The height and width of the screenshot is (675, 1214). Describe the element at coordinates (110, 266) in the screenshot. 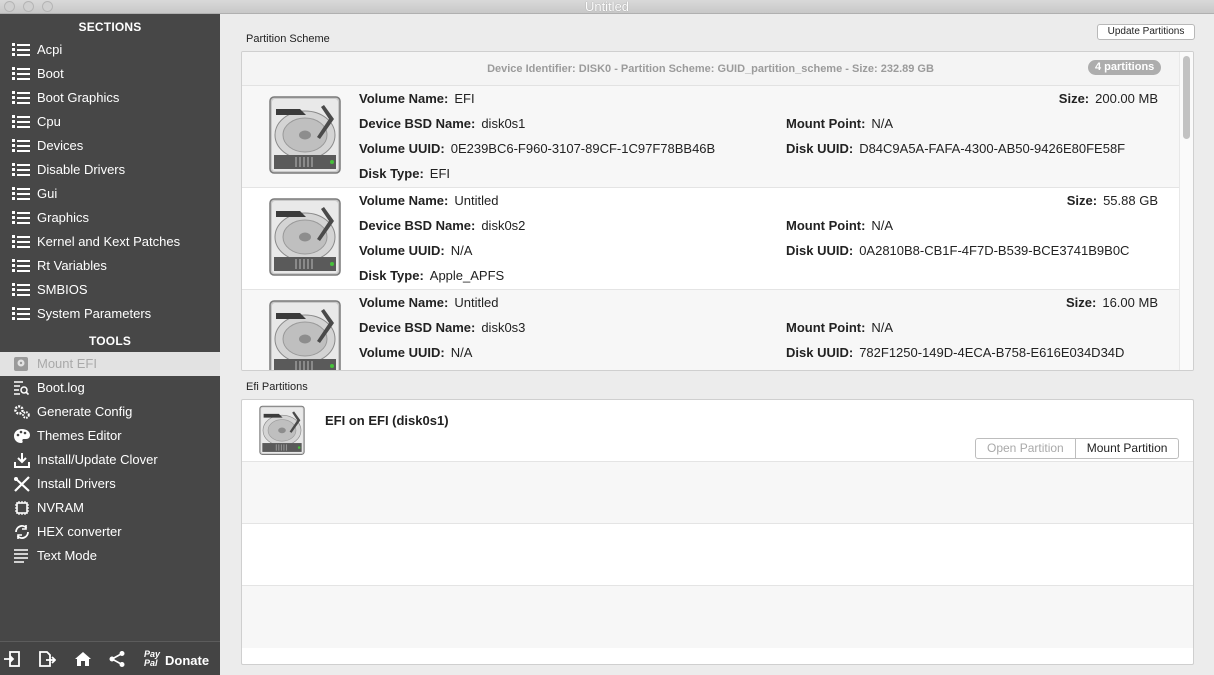

I see `sidebar-item-rt-variables: Rt Variables` at that location.